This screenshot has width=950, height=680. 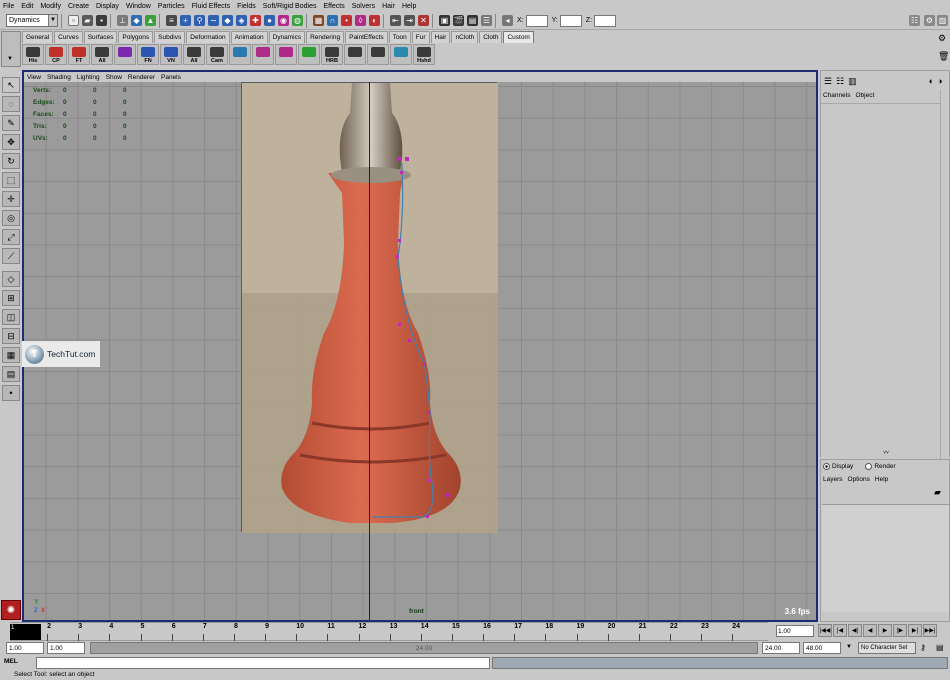 I want to click on current-frame-marker: 1, so click(x=25, y=632).